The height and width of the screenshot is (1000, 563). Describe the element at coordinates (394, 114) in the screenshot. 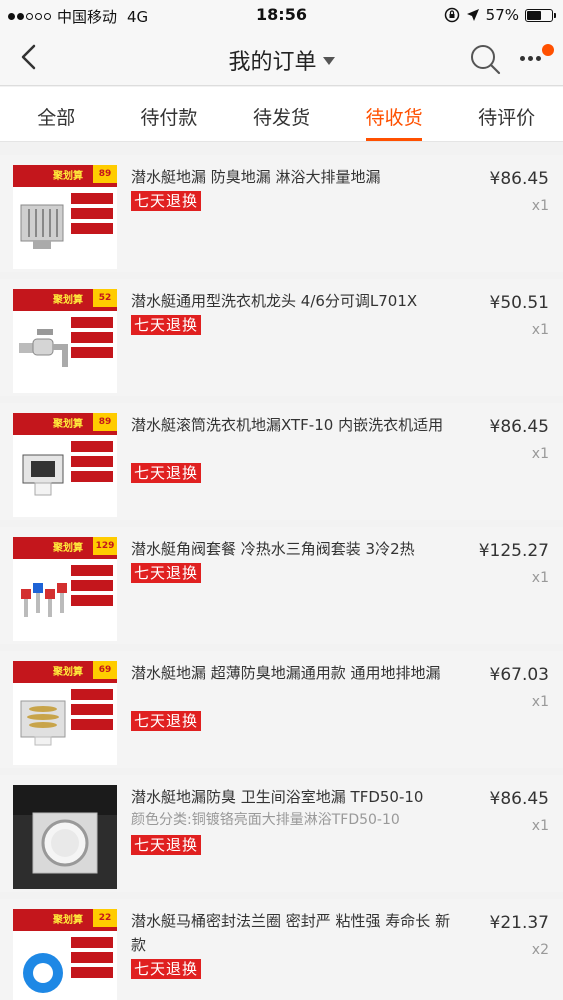

I see `tab-pending-receipt: 待收货` at that location.